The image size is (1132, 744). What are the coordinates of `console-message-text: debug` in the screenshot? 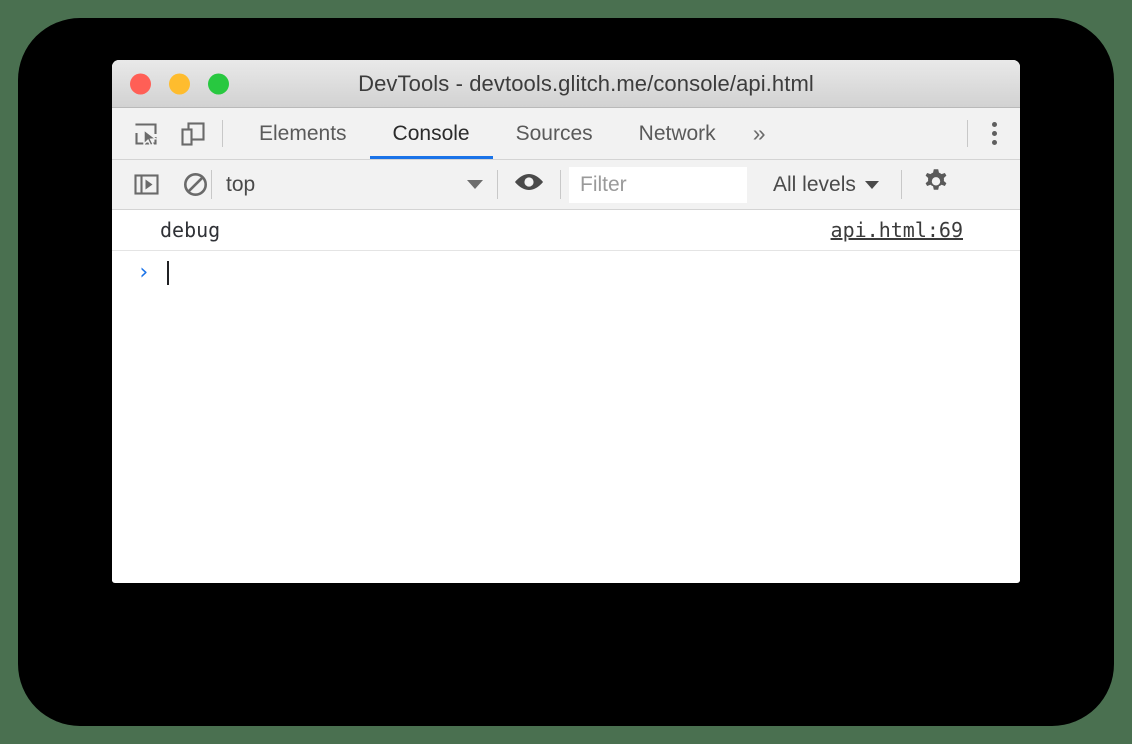 It's located at (190, 230).